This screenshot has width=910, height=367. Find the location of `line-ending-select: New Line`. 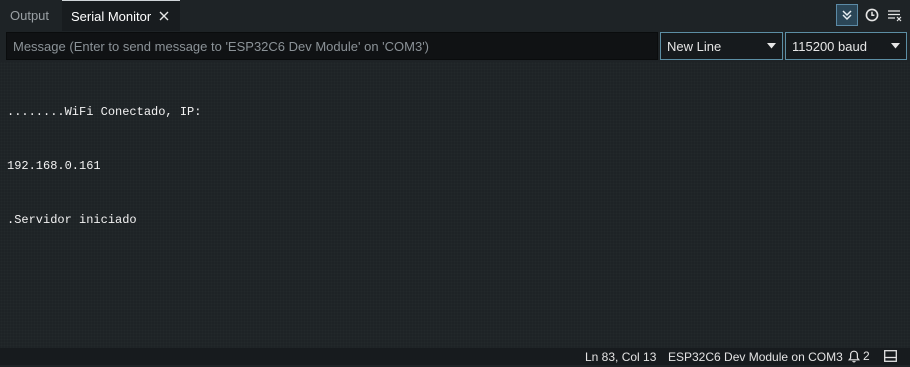

line-ending-select: New Line is located at coordinates (721, 46).